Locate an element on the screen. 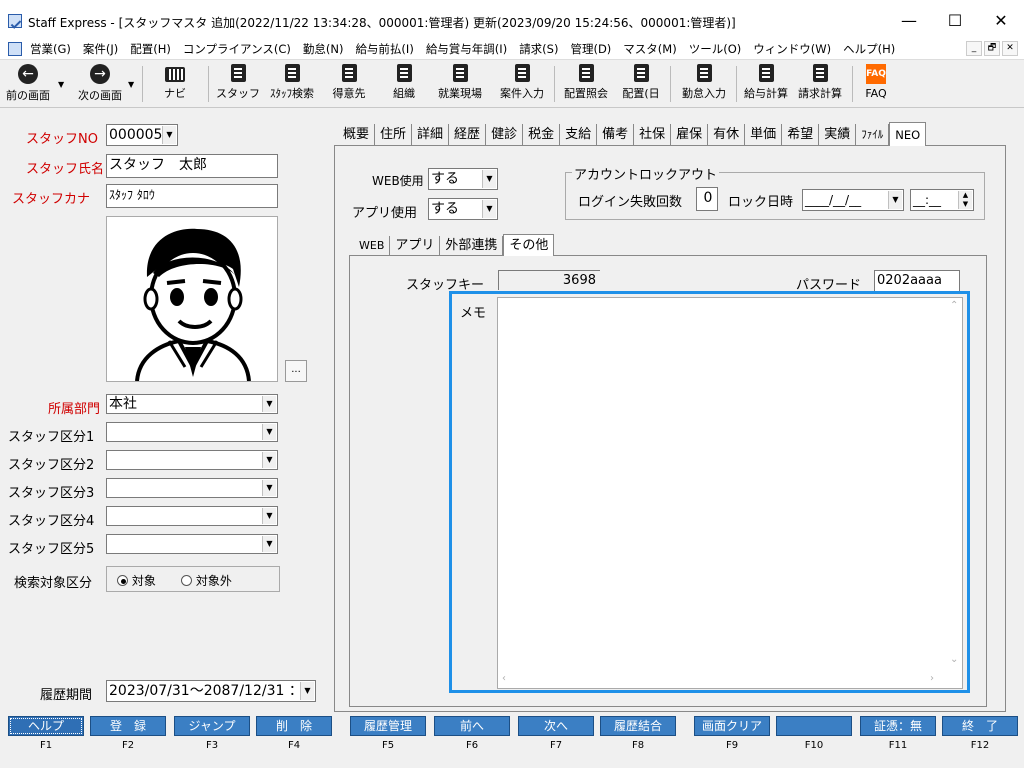  password-input: 0202aaaa is located at coordinates (917, 281).